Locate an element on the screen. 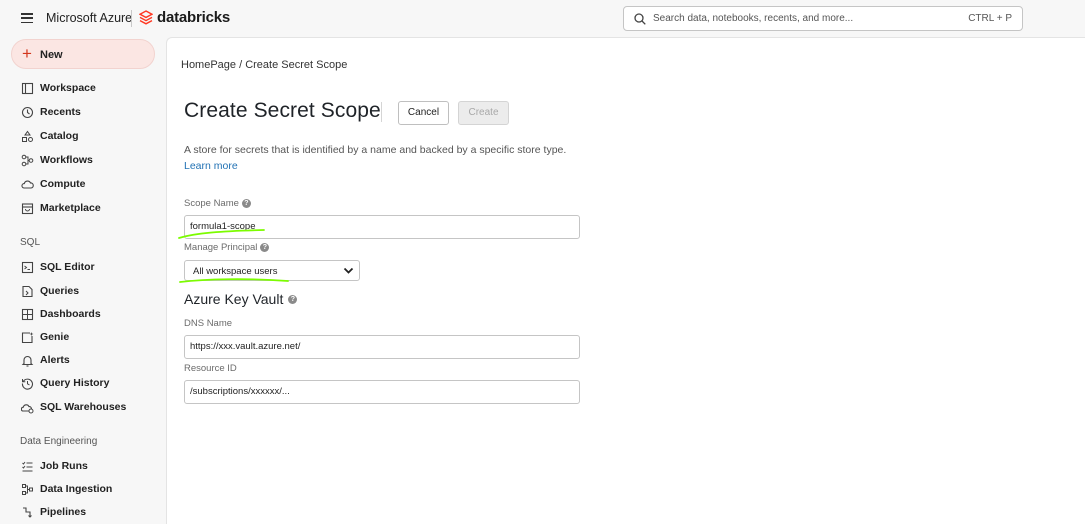 This screenshot has height=524, width=1085. genie-icon is located at coordinates (27, 337).